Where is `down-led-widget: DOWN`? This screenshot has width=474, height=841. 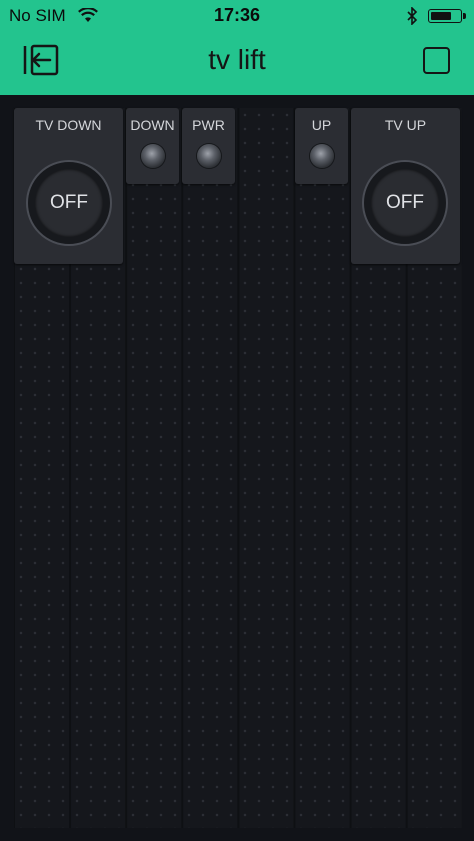
down-led-widget: DOWN is located at coordinates (152, 146).